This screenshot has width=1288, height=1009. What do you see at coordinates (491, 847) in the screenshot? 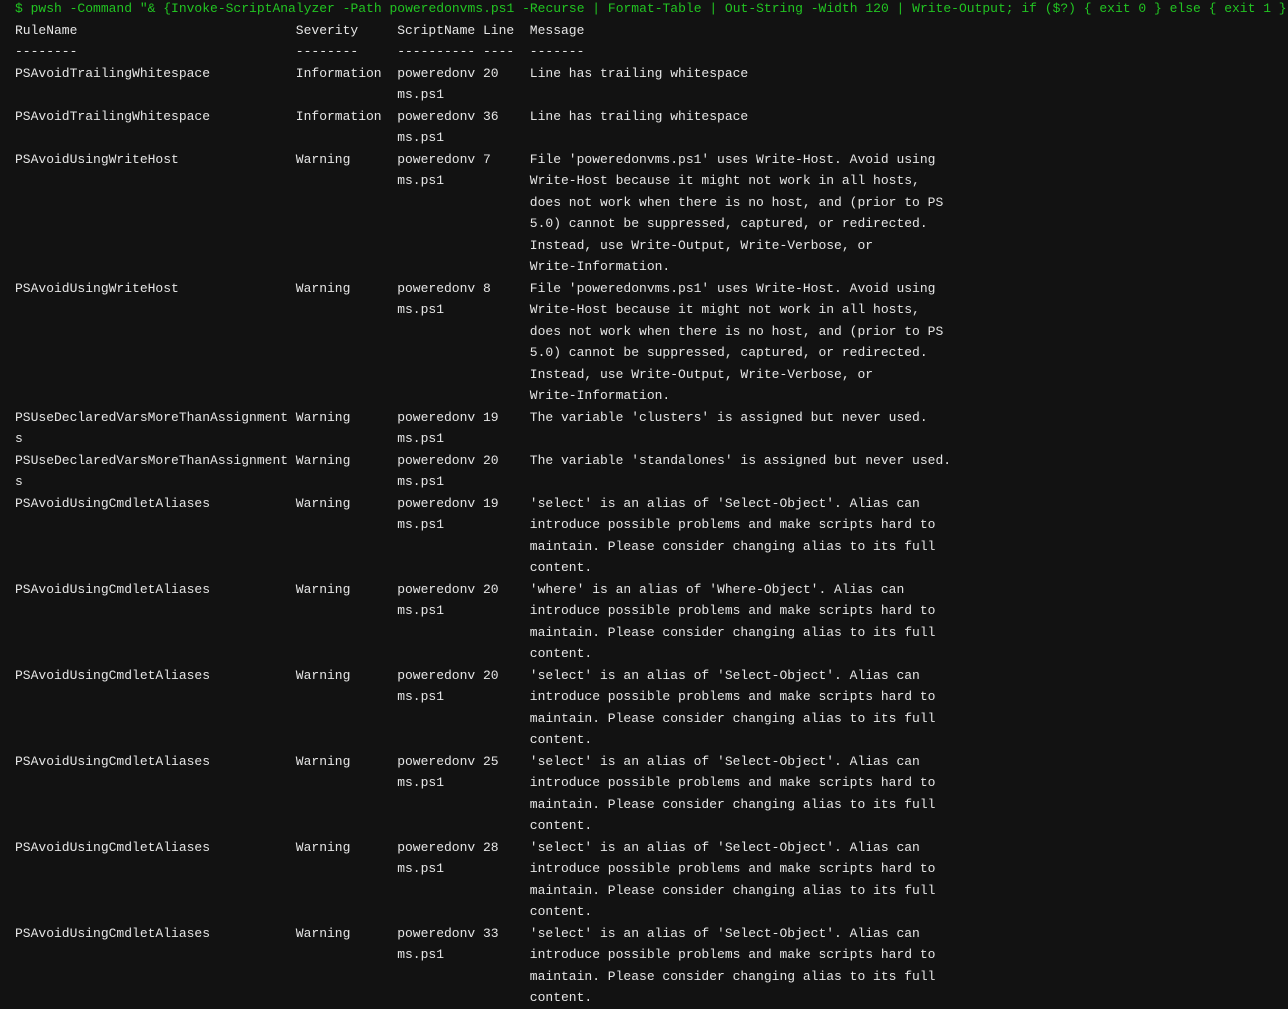
I see `line-number: 28` at bounding box center [491, 847].